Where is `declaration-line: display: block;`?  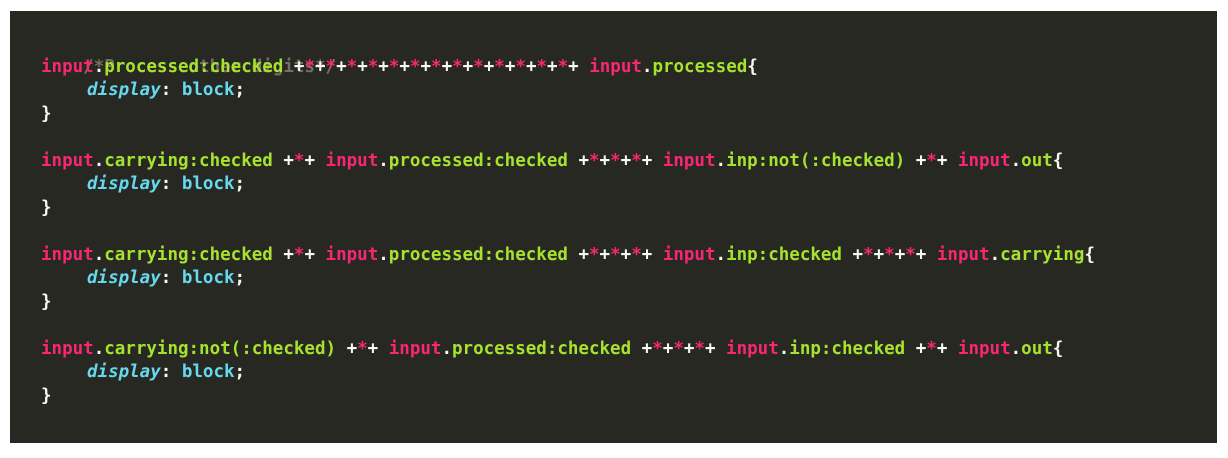 declaration-line: display: block; is located at coordinates (629, 185).